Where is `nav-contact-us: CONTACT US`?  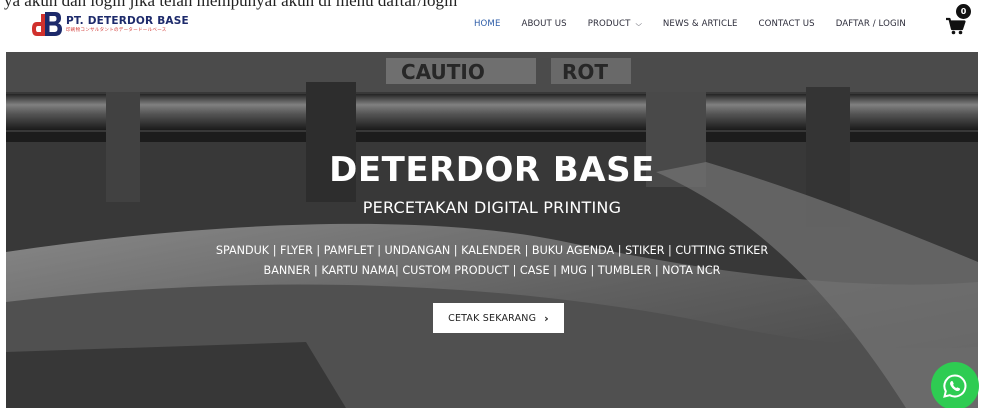 nav-contact-us: CONTACT US is located at coordinates (787, 24).